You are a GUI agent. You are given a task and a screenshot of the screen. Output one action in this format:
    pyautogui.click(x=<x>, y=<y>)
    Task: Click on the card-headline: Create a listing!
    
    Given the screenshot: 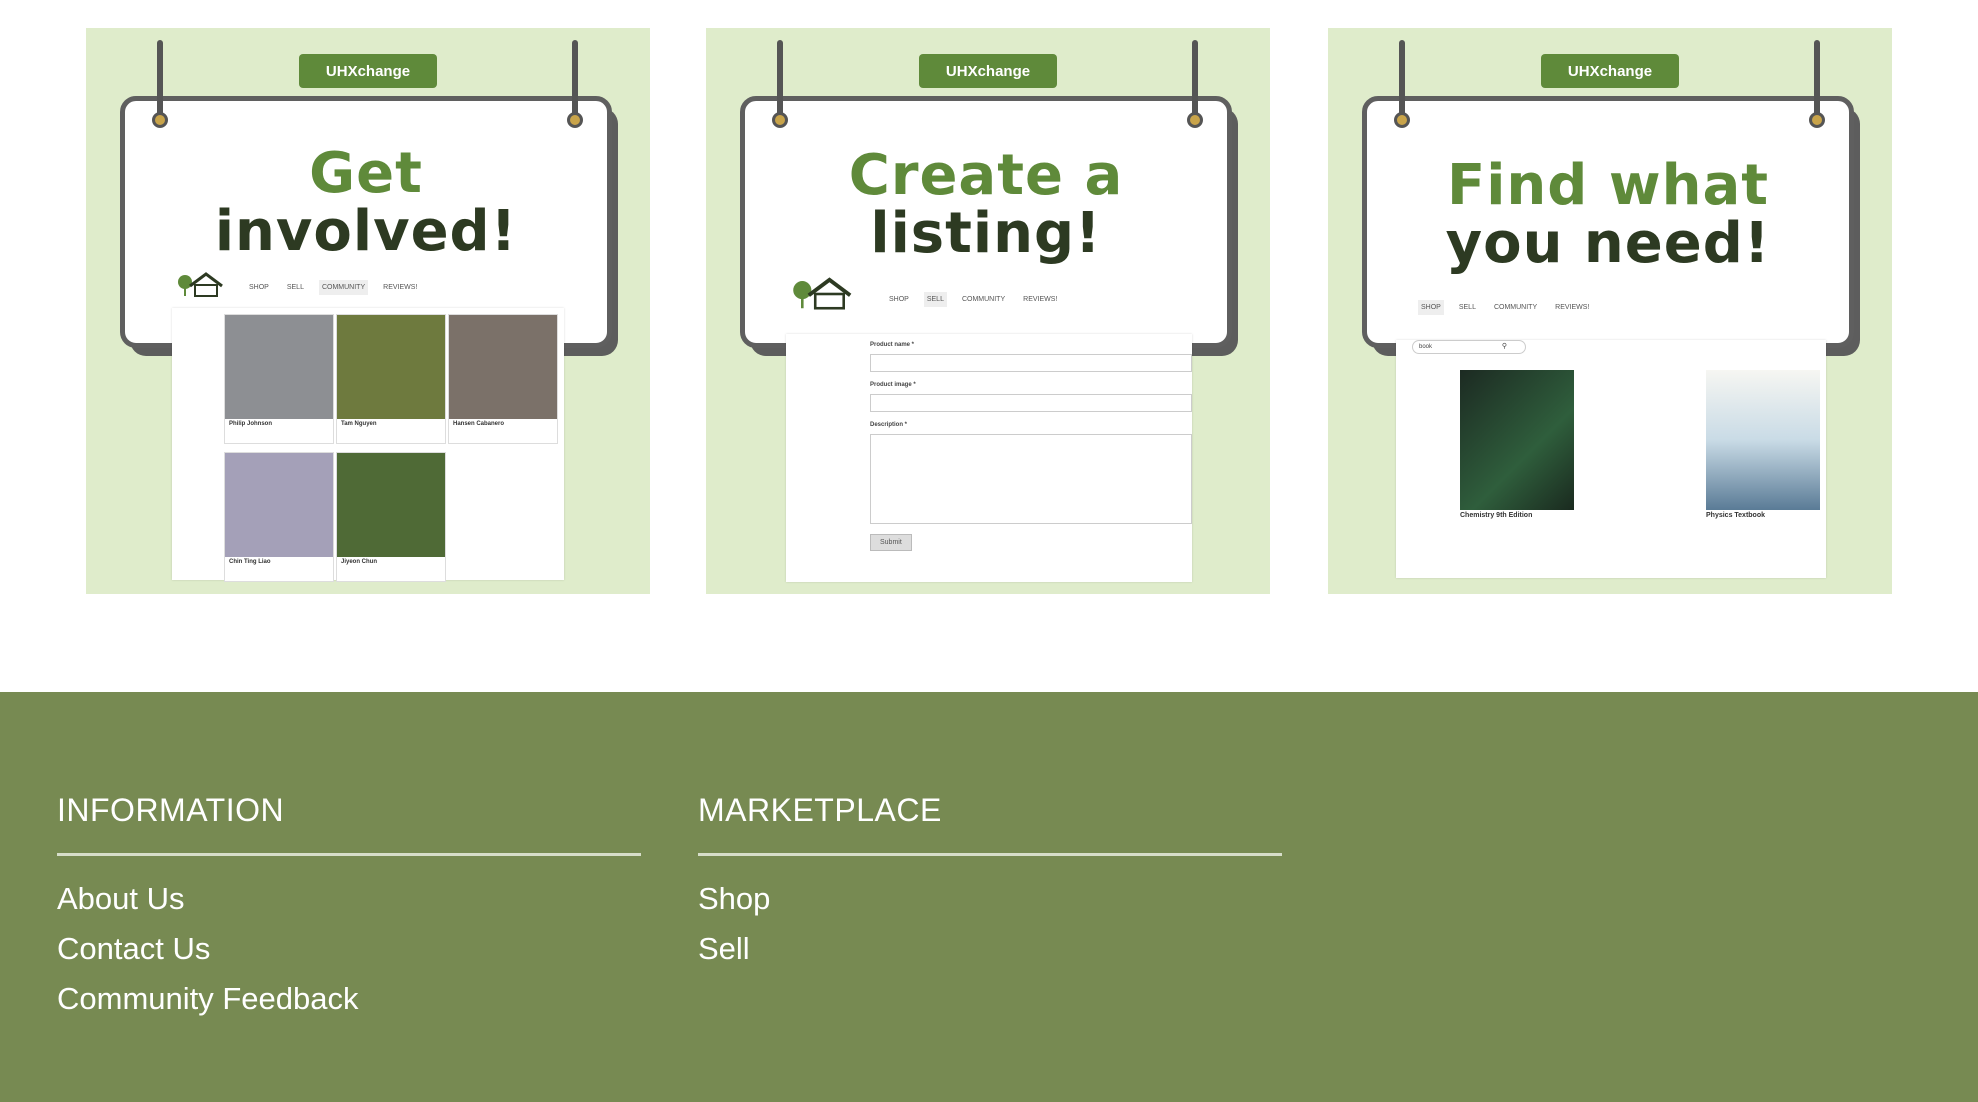 What is the action you would take?
    pyautogui.click(x=986, y=204)
    